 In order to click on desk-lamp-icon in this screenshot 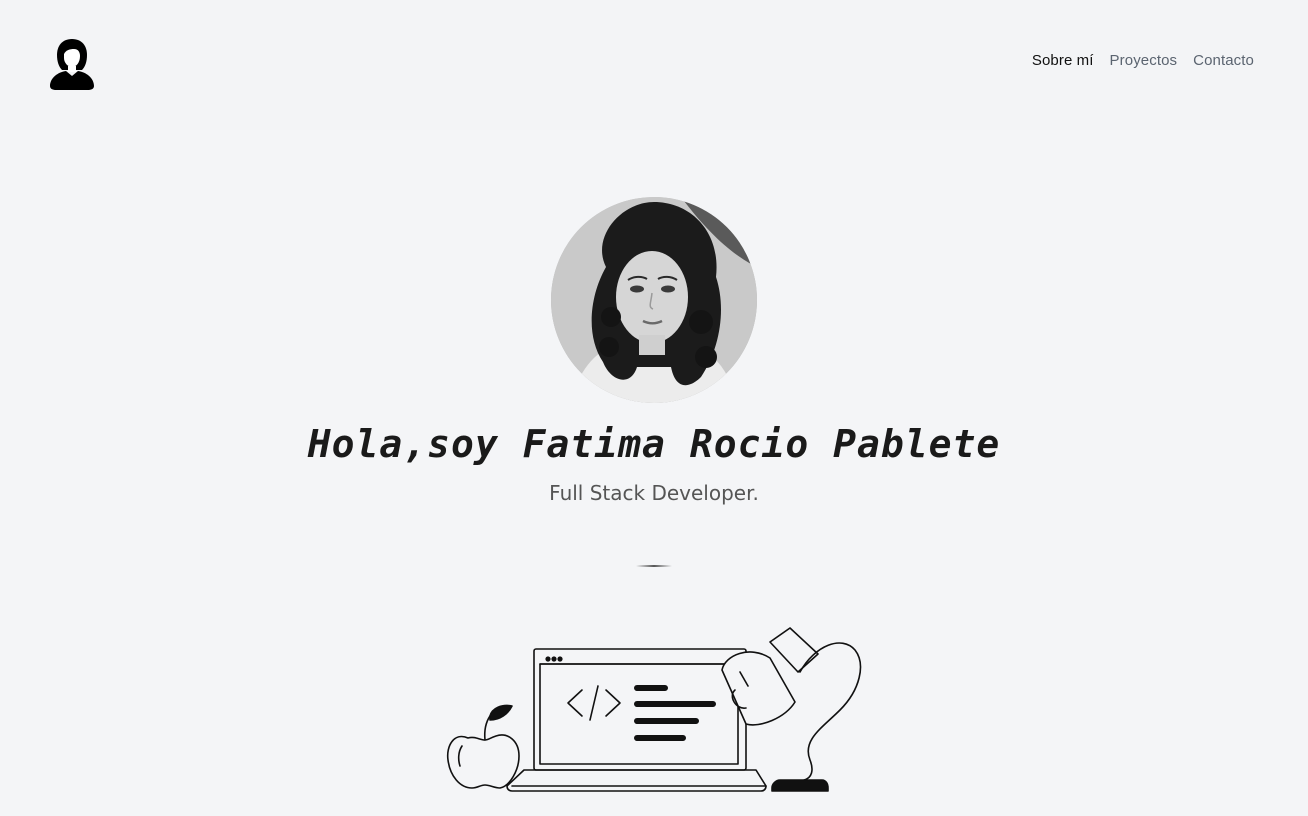, I will do `click(791, 709)`.